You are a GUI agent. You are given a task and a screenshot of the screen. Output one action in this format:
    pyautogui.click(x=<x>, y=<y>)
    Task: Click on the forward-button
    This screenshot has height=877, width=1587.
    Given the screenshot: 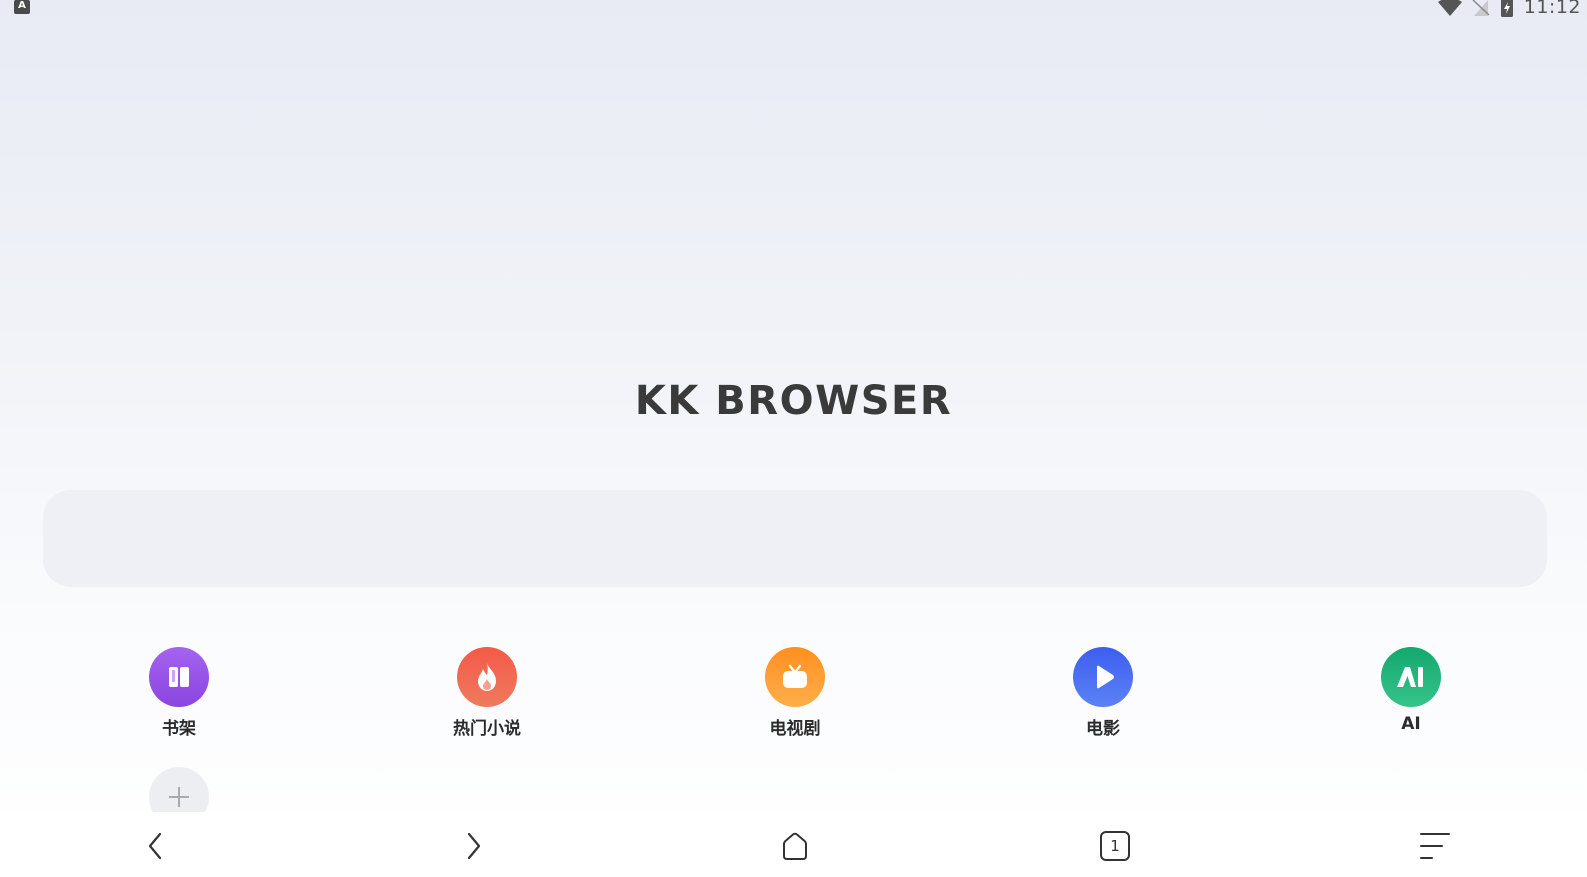 What is the action you would take?
    pyautogui.click(x=473, y=846)
    